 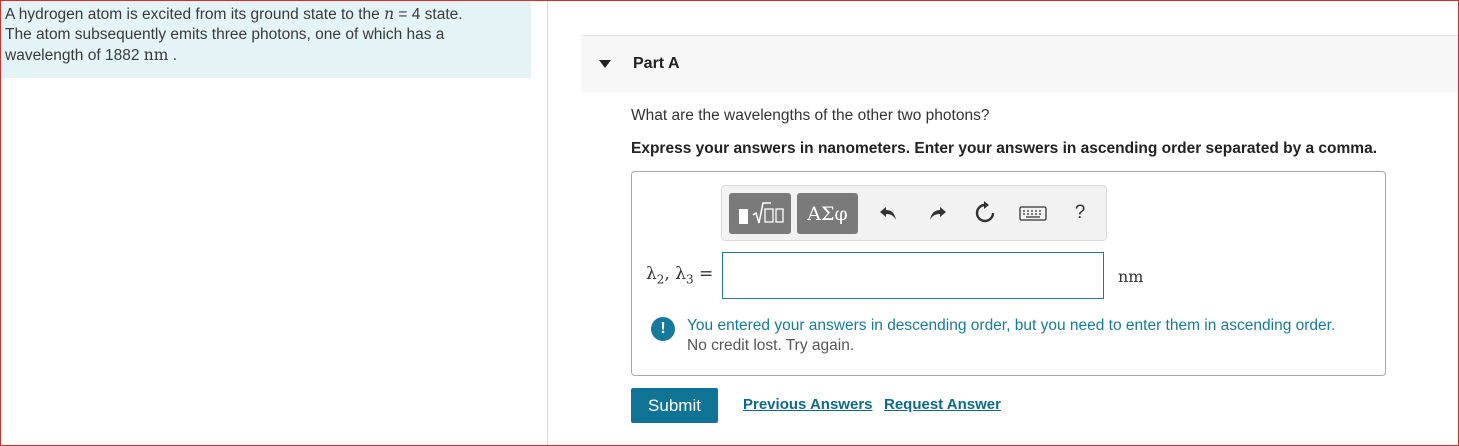 I want to click on unit-nm: nm, so click(x=156, y=55).